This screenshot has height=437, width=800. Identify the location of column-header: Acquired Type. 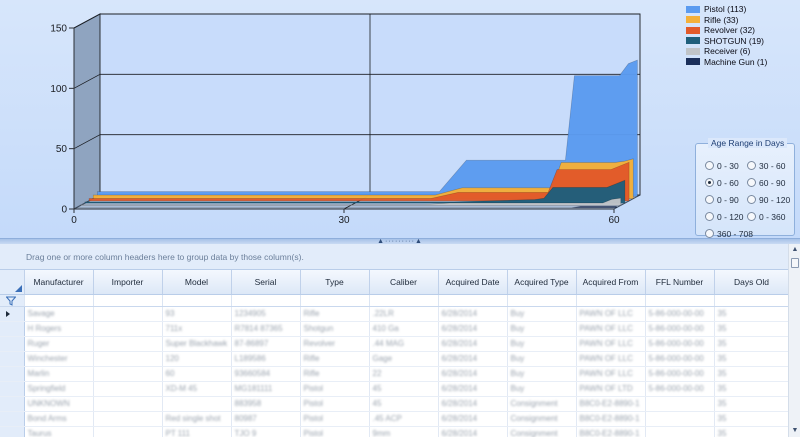
(542, 282).